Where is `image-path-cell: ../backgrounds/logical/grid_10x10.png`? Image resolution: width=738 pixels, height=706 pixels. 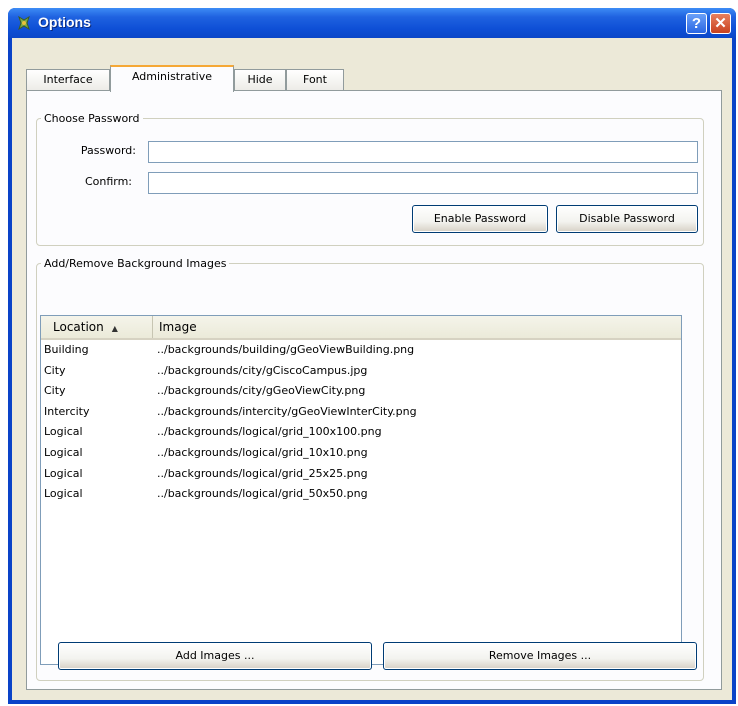 image-path-cell: ../backgrounds/logical/grid_10x10.png is located at coordinates (262, 452).